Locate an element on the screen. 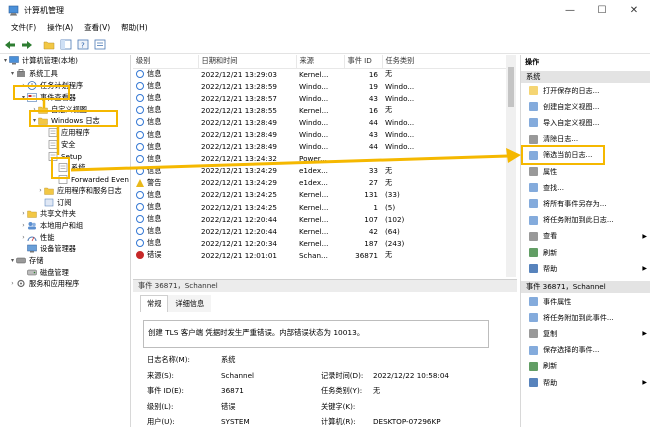 The height and width of the screenshot is (427, 650). menu-action: 操作(A) is located at coordinates (60, 27).